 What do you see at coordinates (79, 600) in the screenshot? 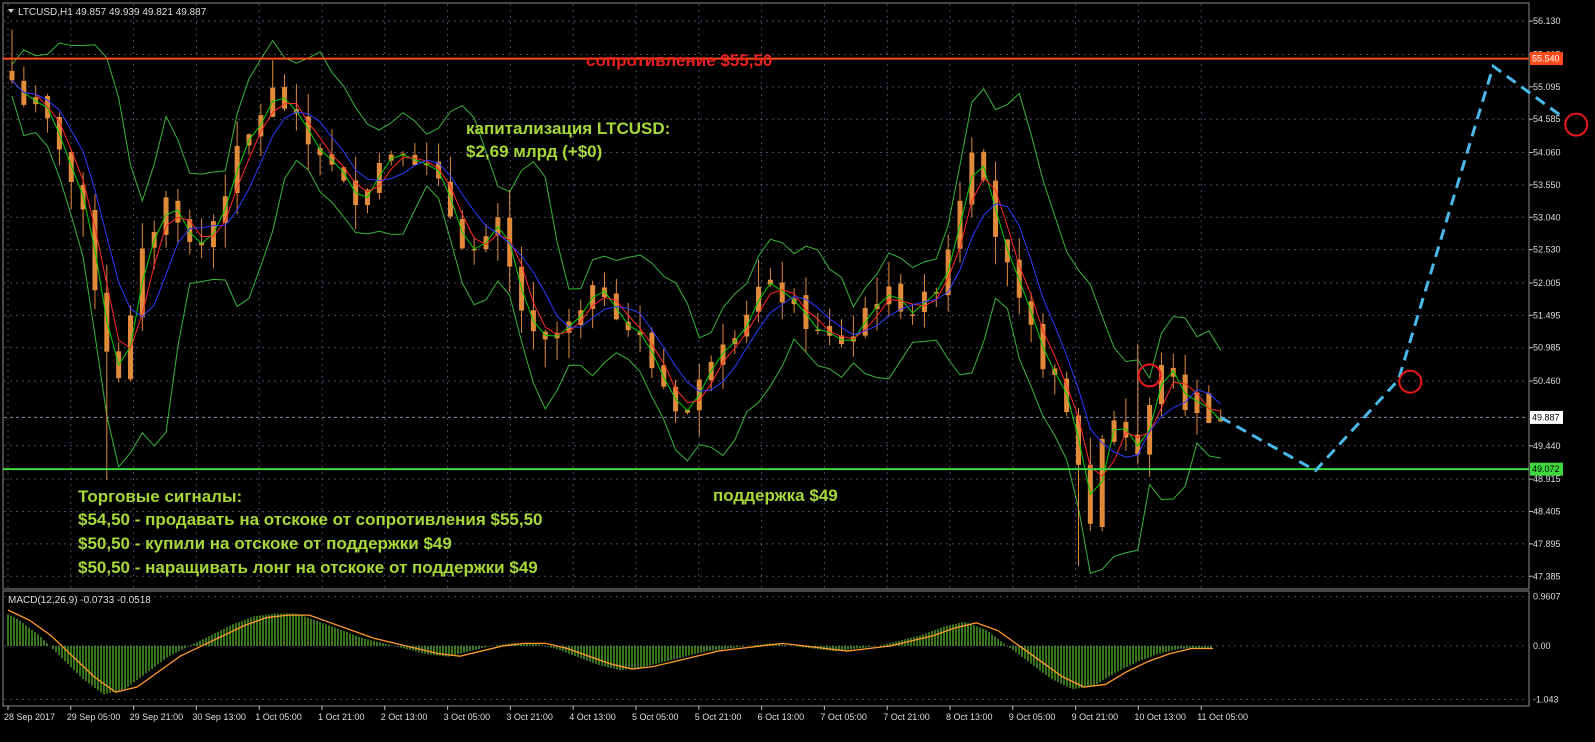
I see `macd-header: MACD(12,26,9) -0.0733 -0.0518` at bounding box center [79, 600].